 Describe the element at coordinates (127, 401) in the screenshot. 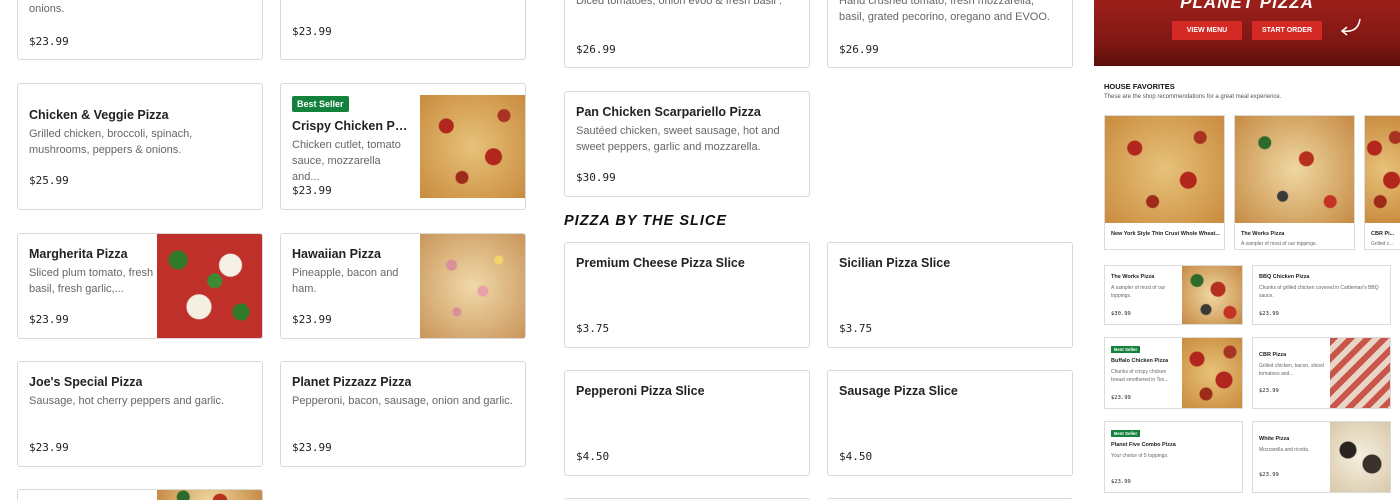

I see `item-description: Sausage, hot cherry peppers and garlic.` at that location.